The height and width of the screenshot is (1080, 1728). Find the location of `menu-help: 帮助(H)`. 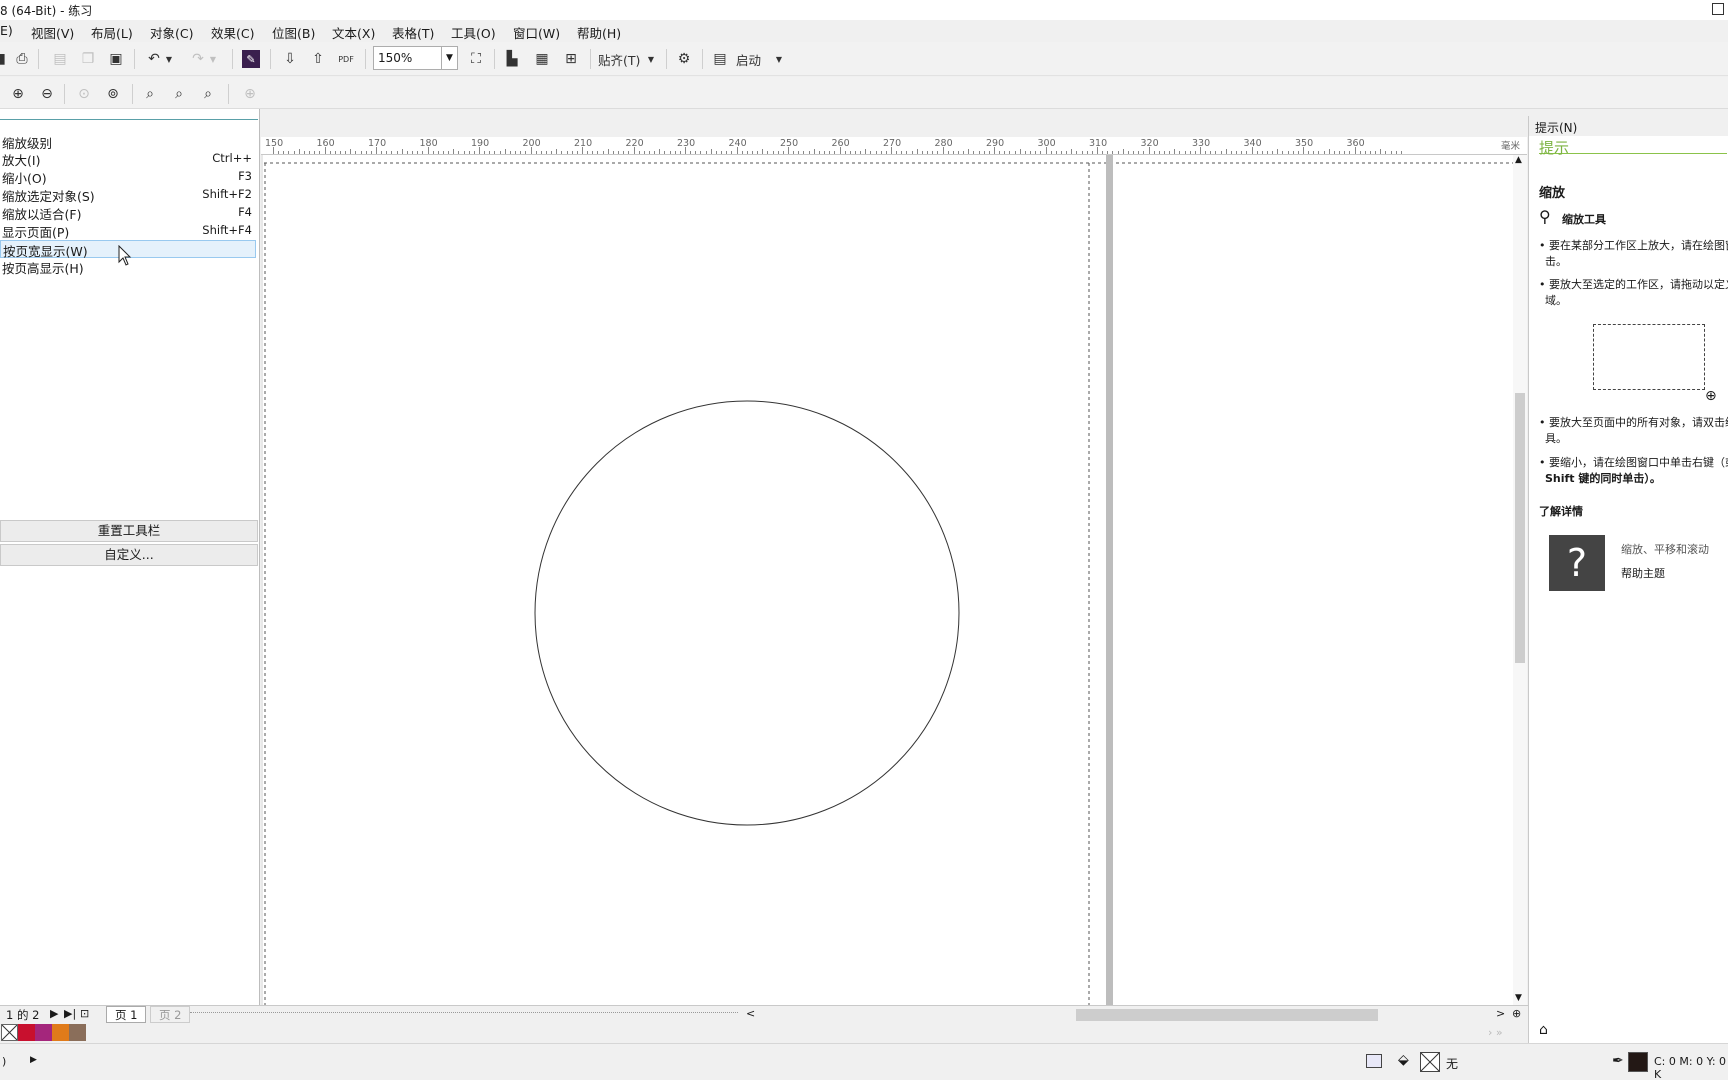

menu-help: 帮助(H) is located at coordinates (599, 32).